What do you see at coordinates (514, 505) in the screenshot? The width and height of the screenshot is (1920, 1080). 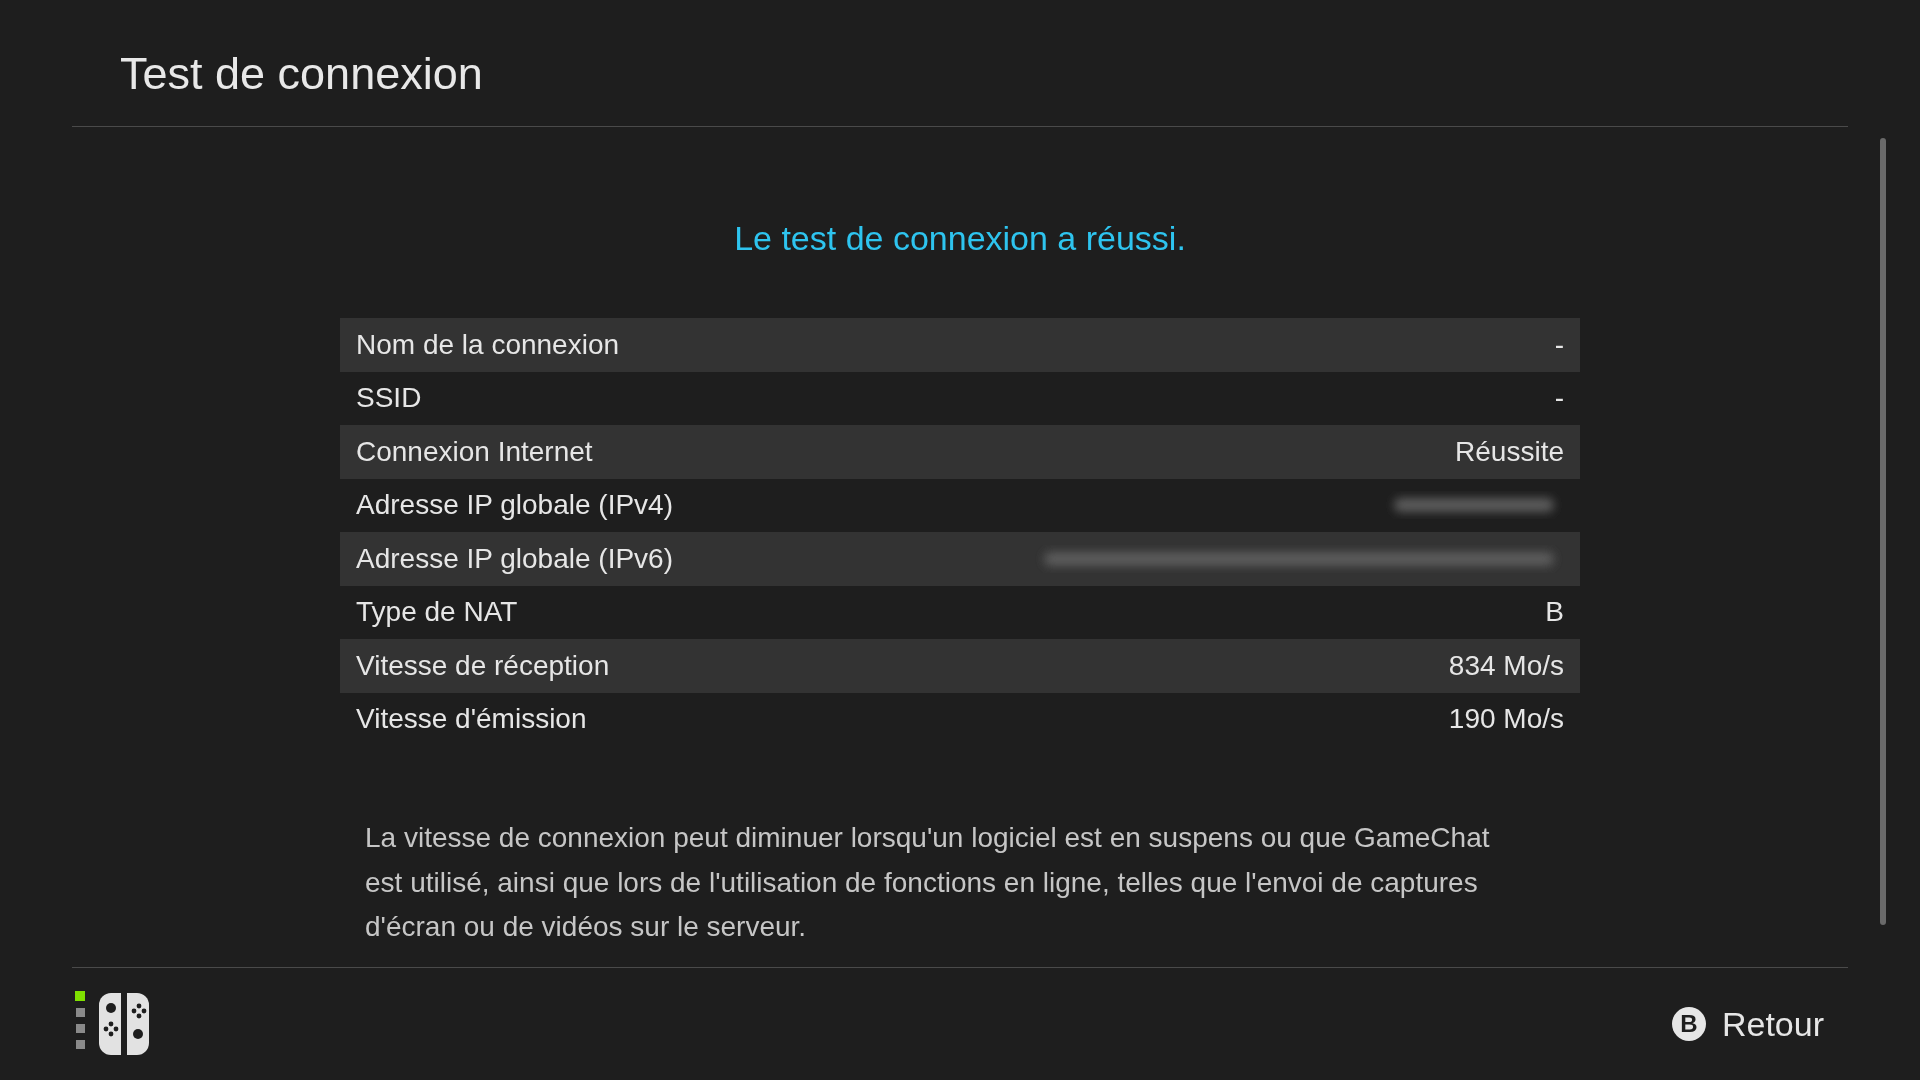 I see `row-label: Adresse IP globale (IPv4)` at bounding box center [514, 505].